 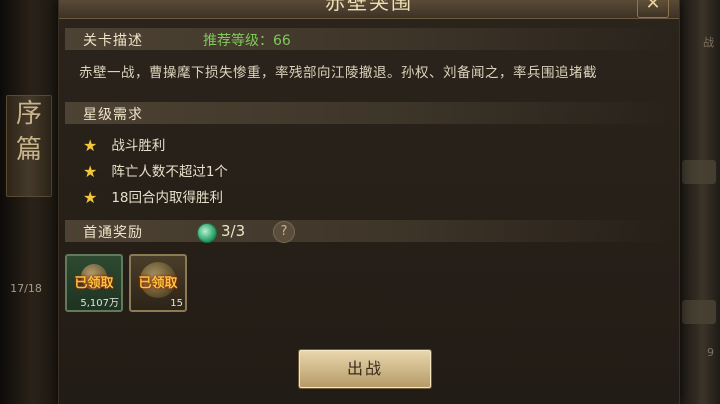 I want to click on background-right-panel: 战 9, so click(x=698, y=202).